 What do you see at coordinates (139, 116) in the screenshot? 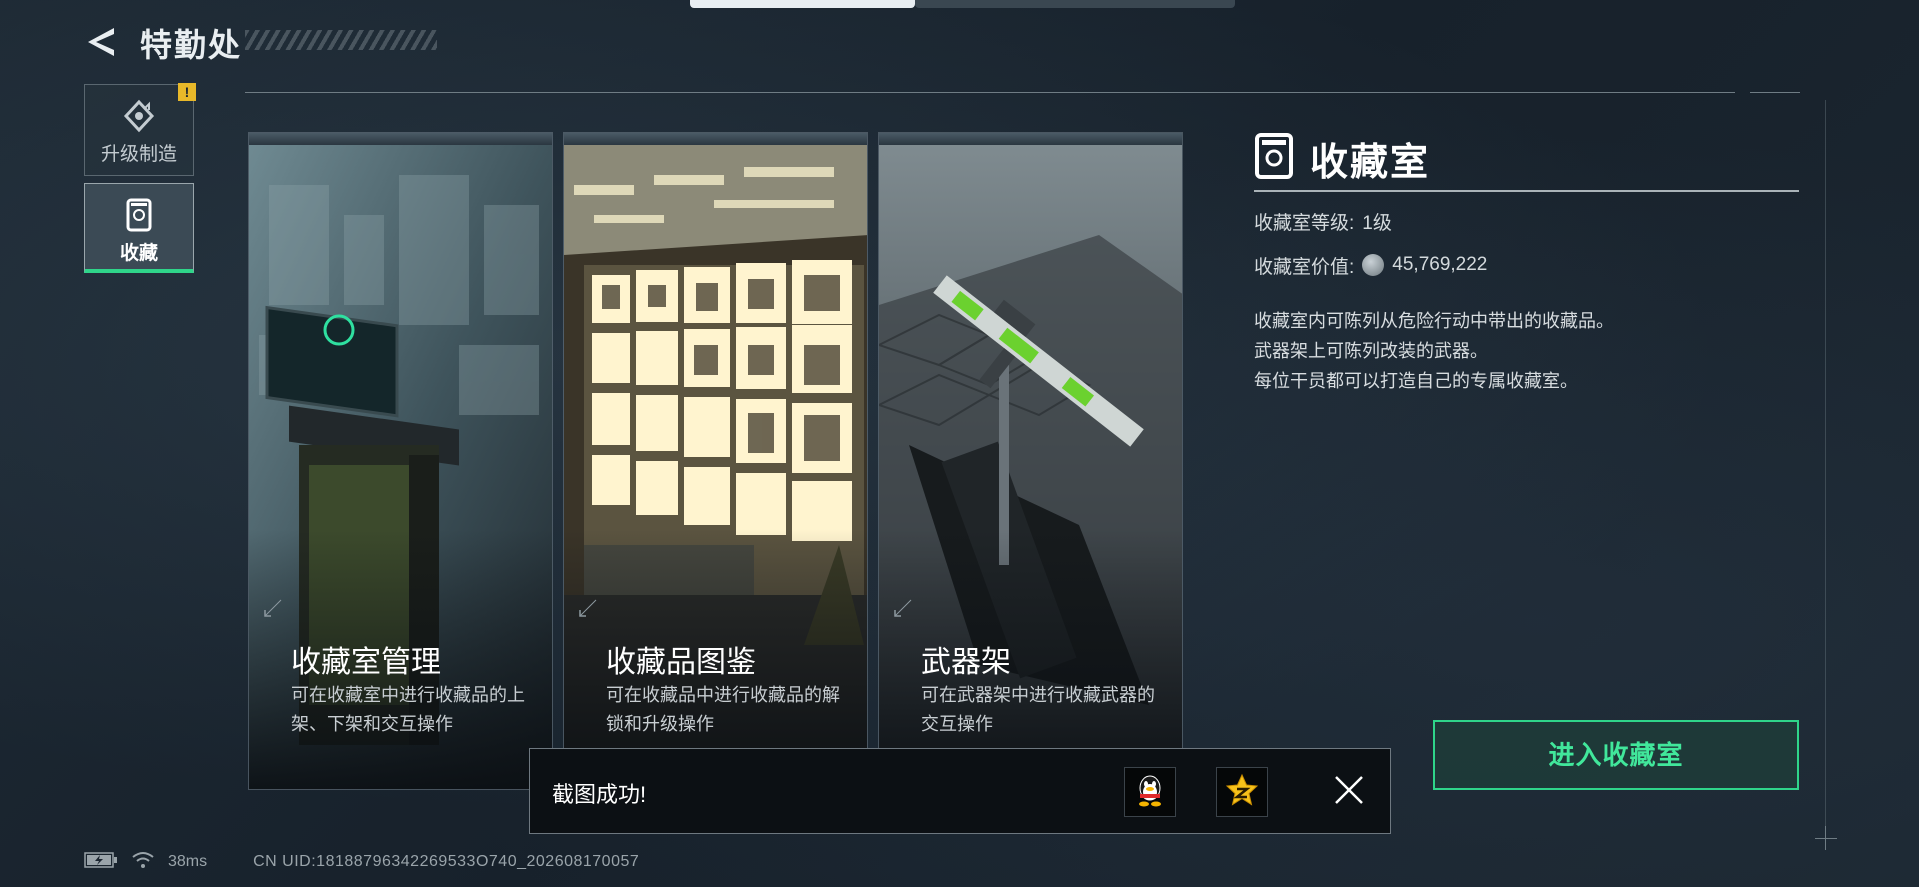
I see `upgrade-icon` at bounding box center [139, 116].